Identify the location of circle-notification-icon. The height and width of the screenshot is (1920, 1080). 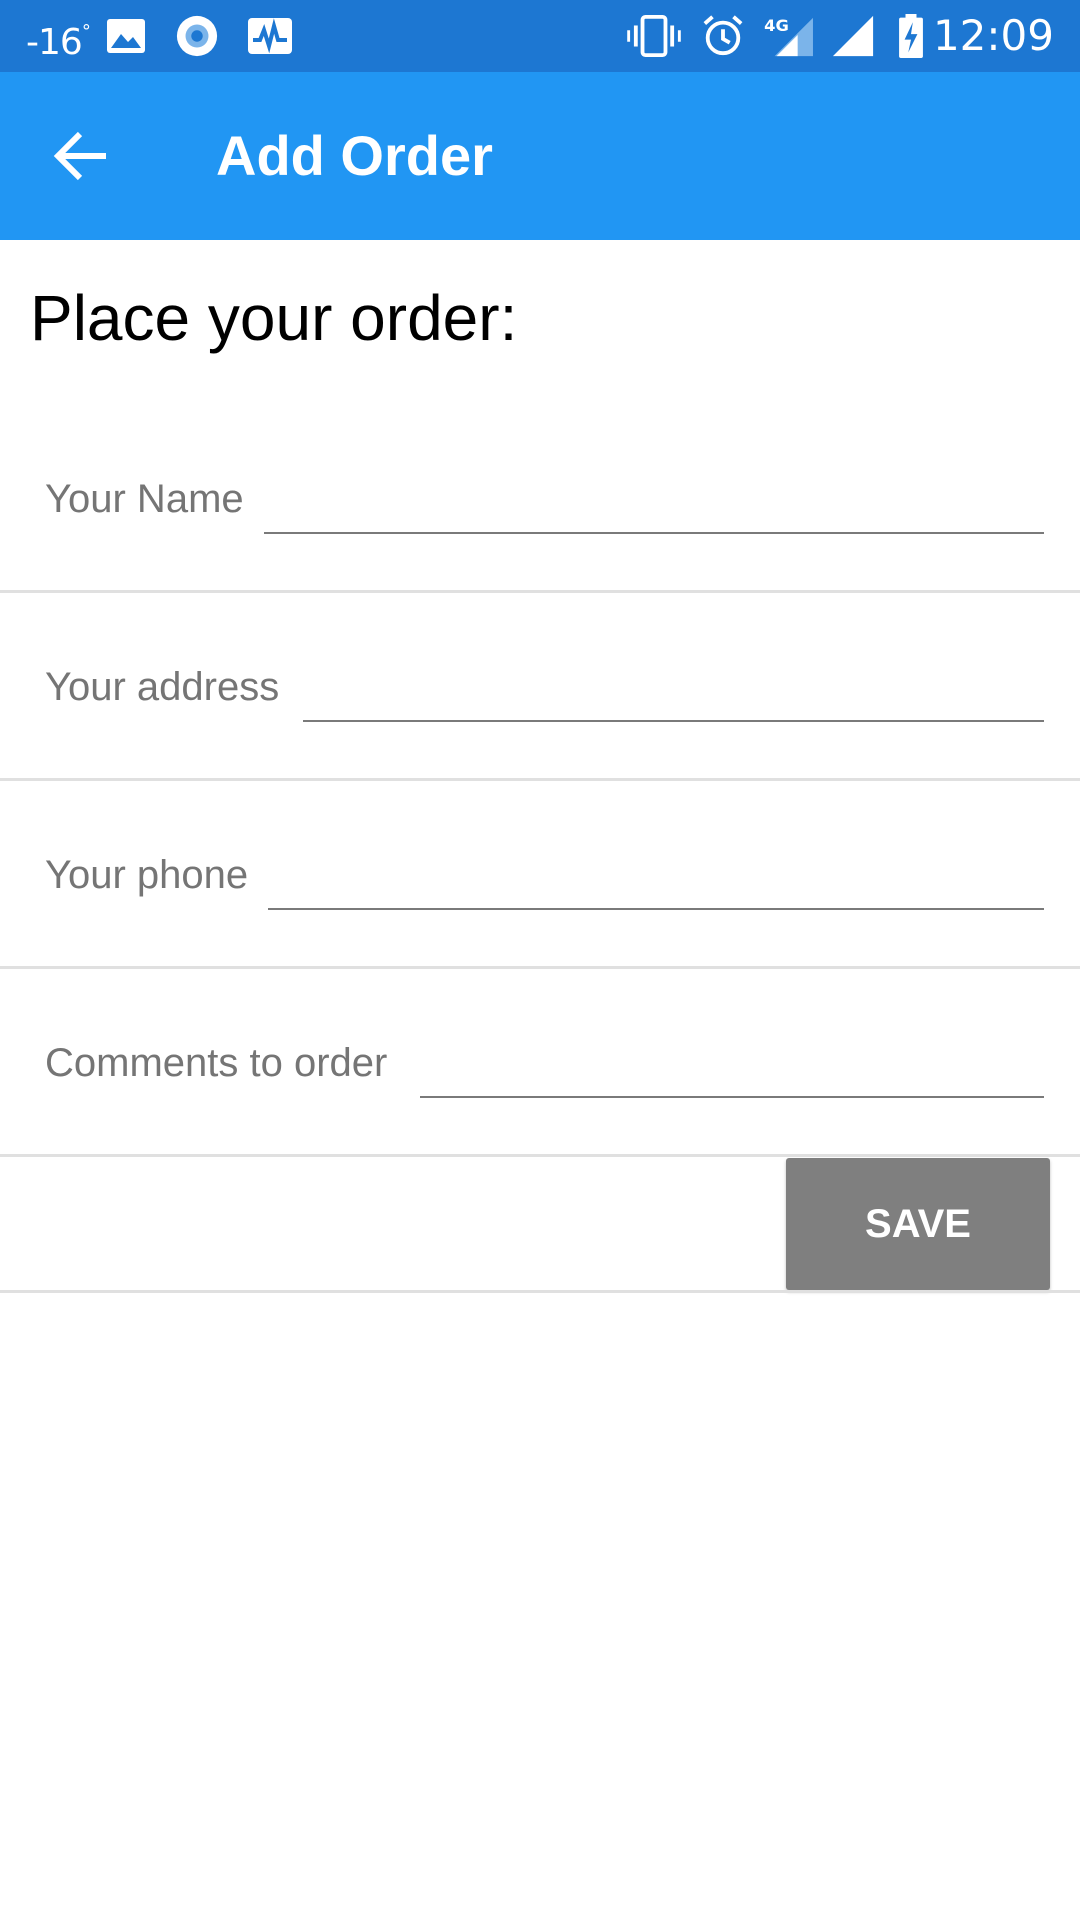
(197, 36).